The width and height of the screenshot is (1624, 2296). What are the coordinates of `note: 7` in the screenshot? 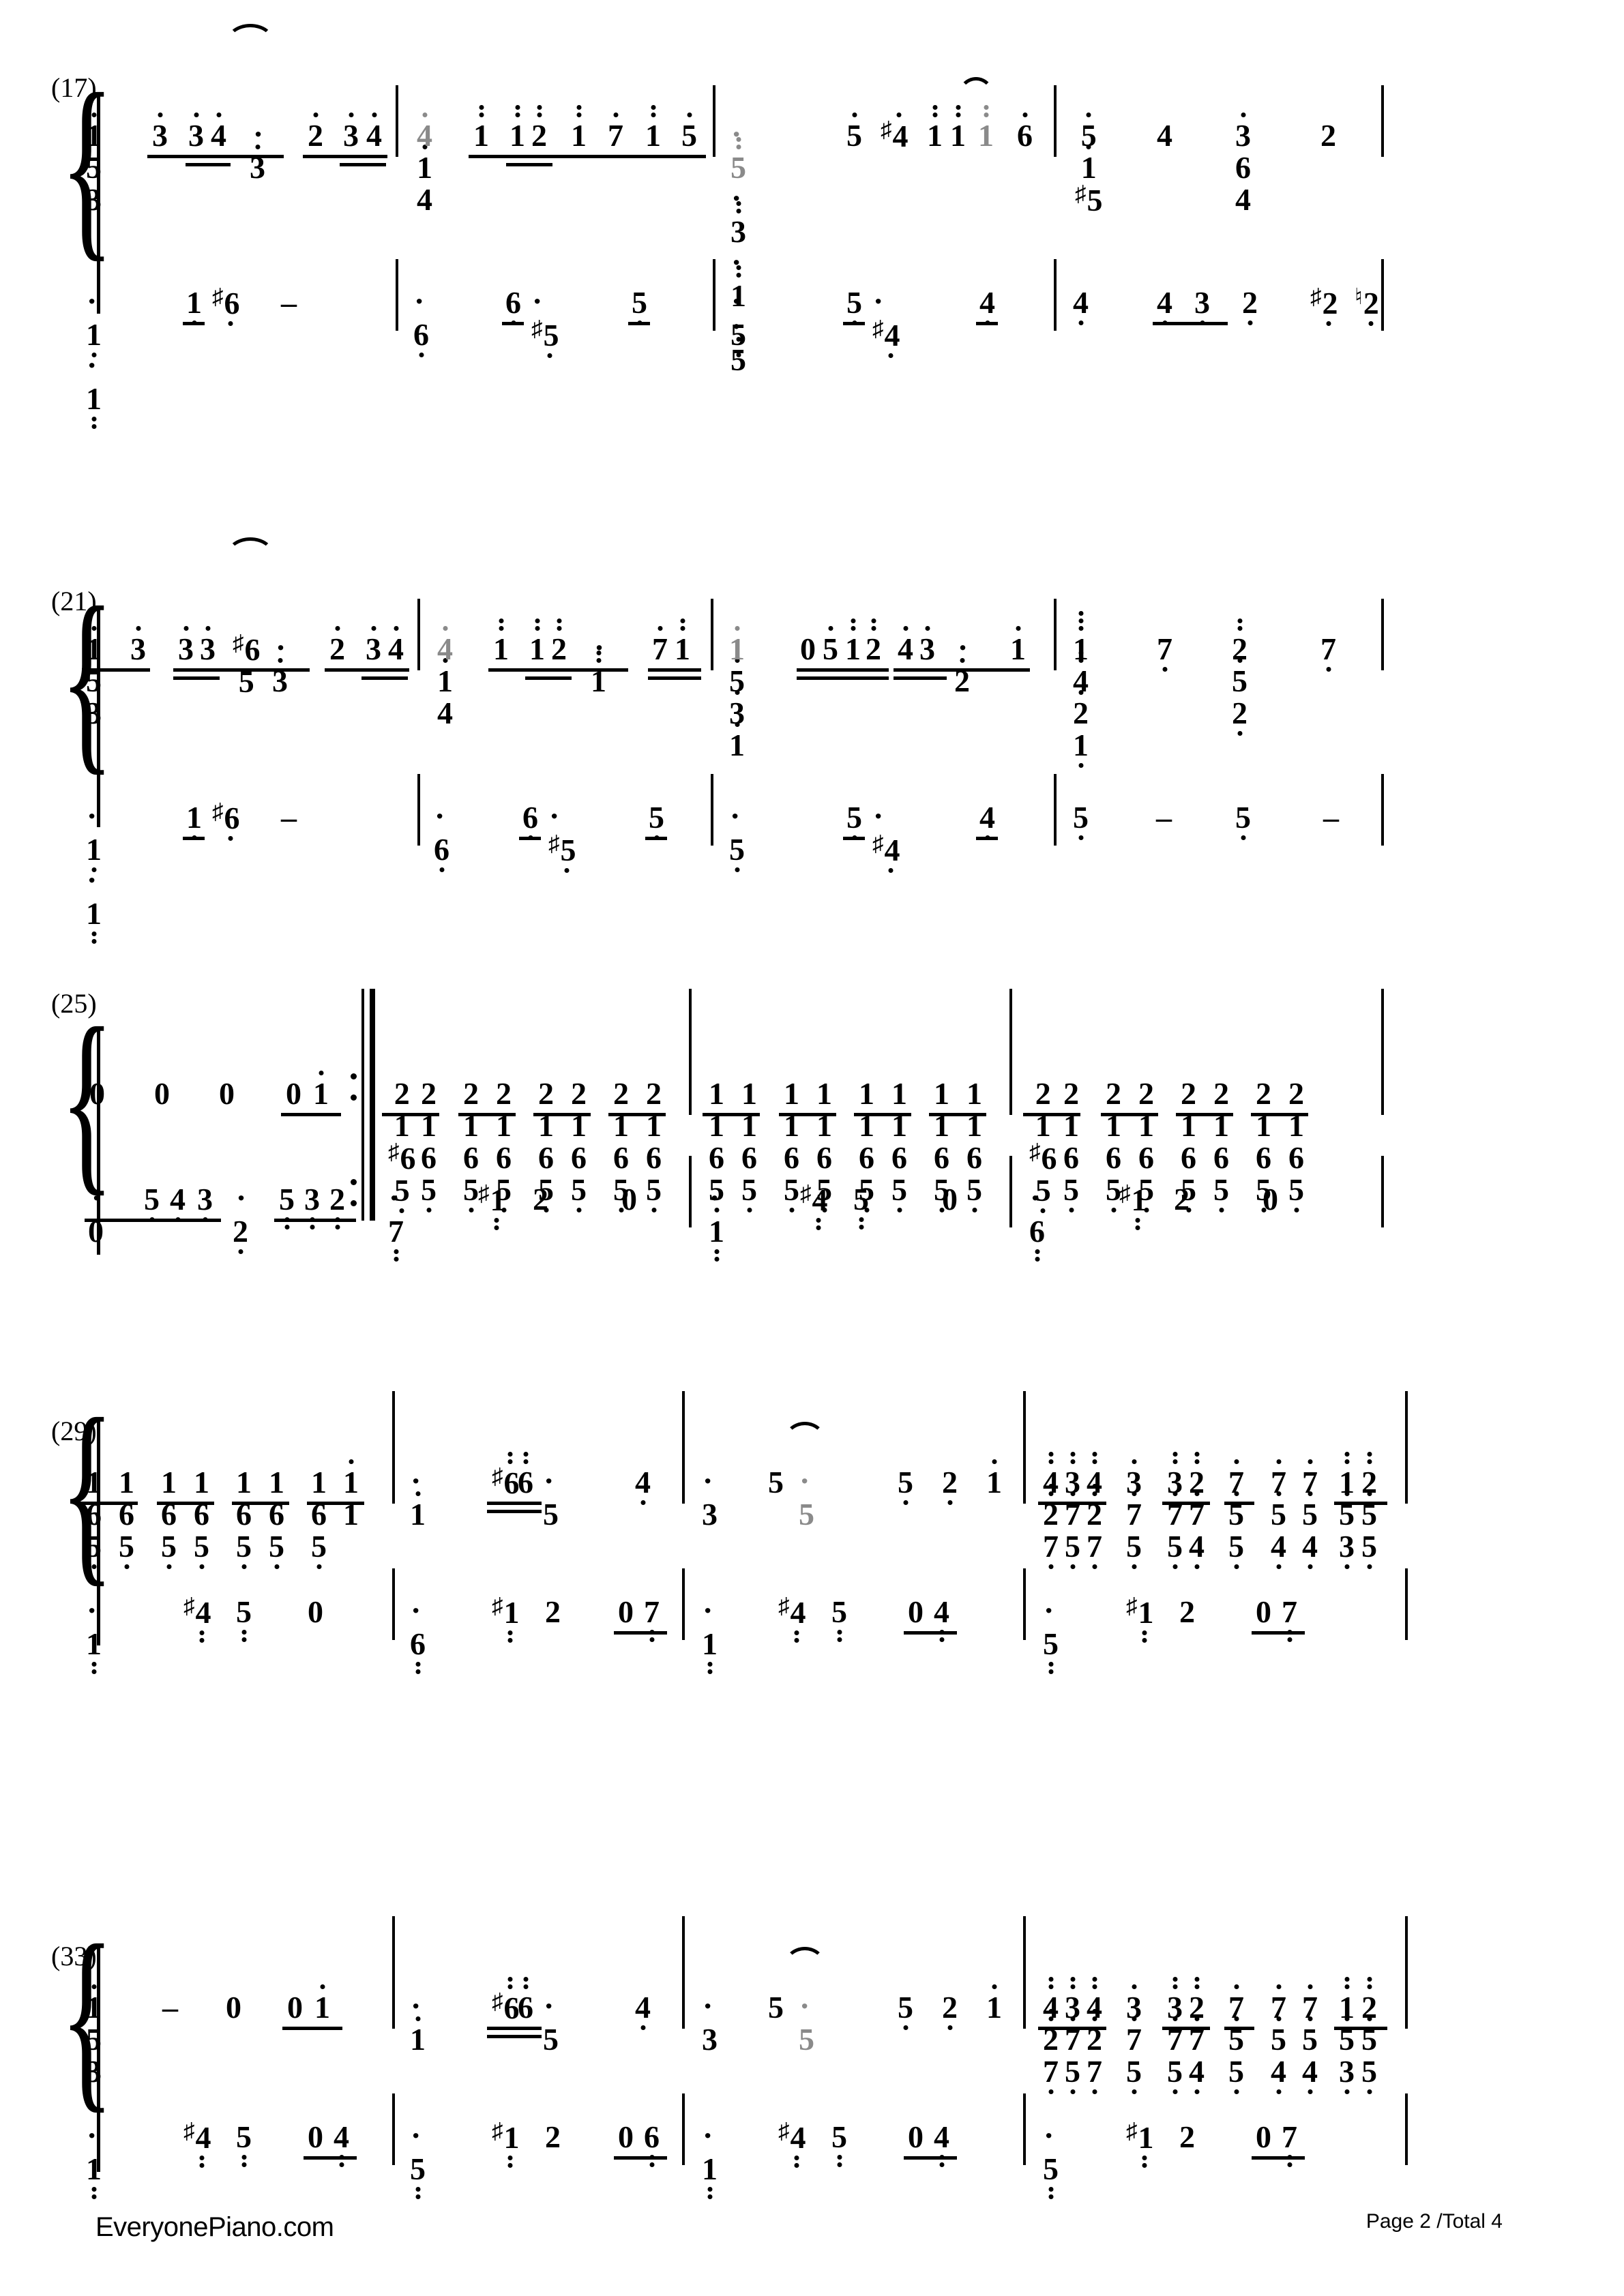 It's located at (1278, 1479).